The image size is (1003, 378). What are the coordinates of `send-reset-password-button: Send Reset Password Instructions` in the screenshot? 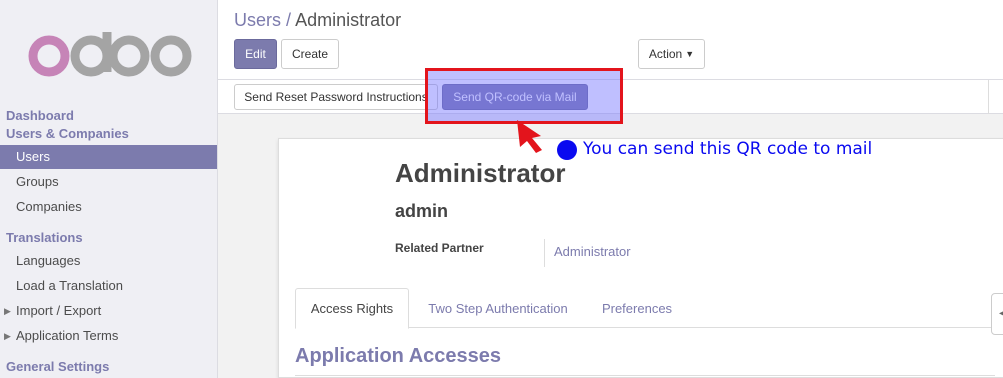 It's located at (336, 97).